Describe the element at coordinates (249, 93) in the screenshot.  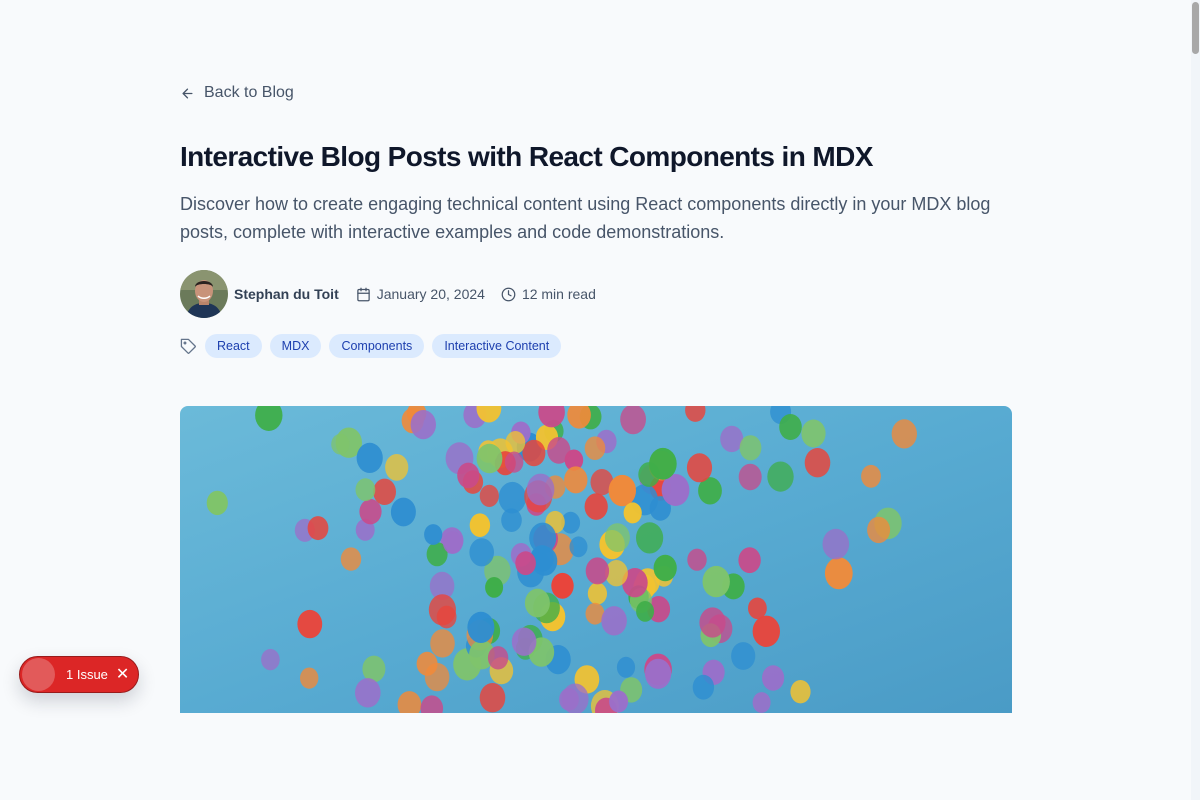
I see `back-to-blog-label: Back to Blog` at that location.